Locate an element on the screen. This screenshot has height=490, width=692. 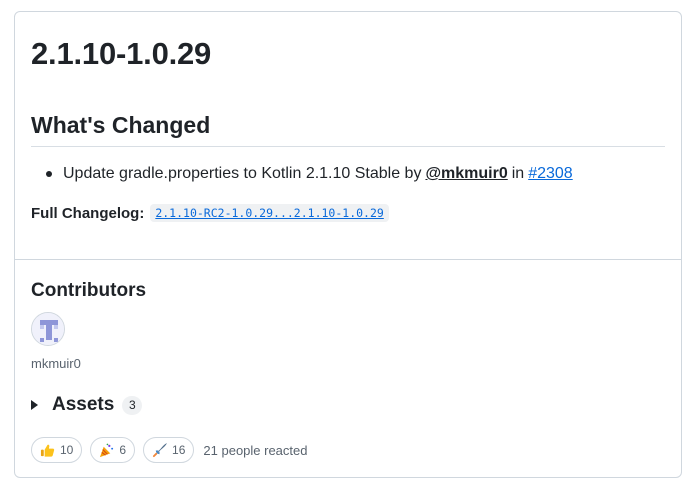
pull-request-link: #2308 is located at coordinates (550, 174).